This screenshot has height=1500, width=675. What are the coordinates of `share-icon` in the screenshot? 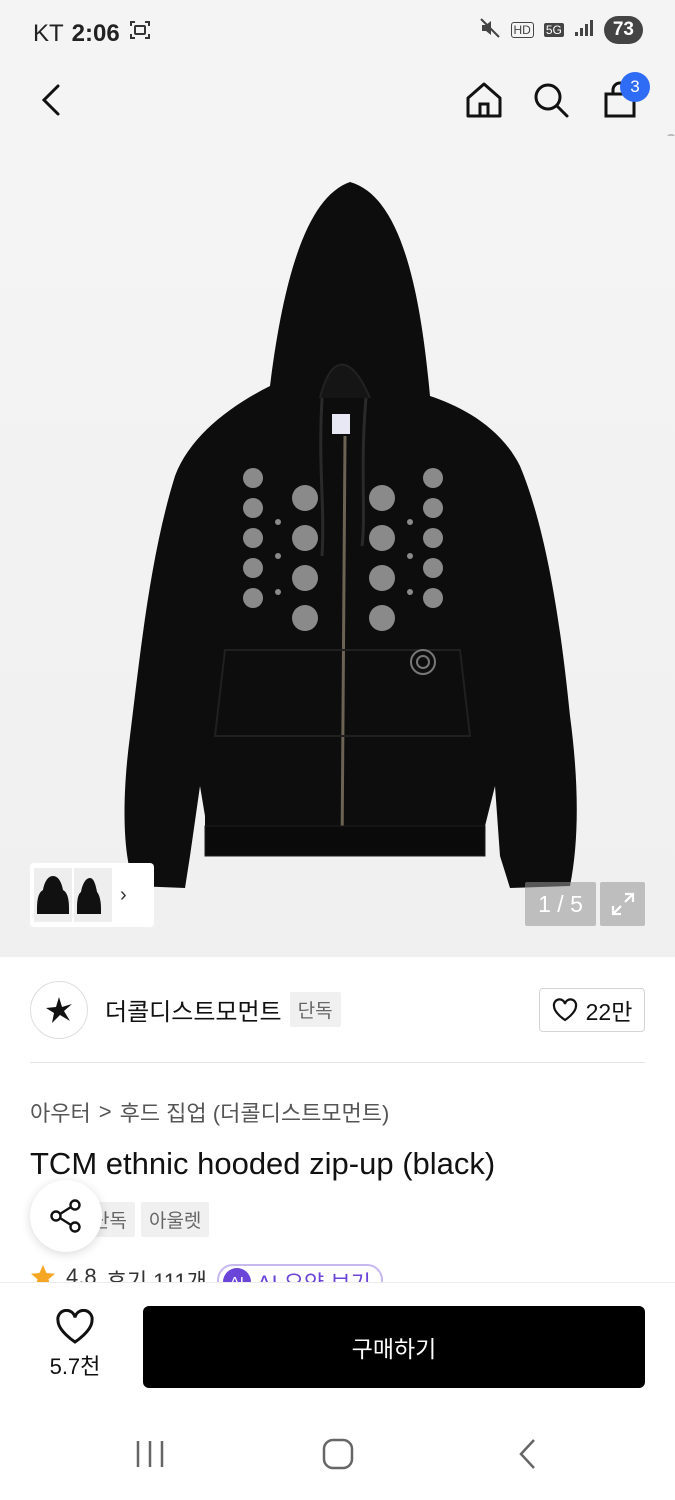 It's located at (65, 1216).